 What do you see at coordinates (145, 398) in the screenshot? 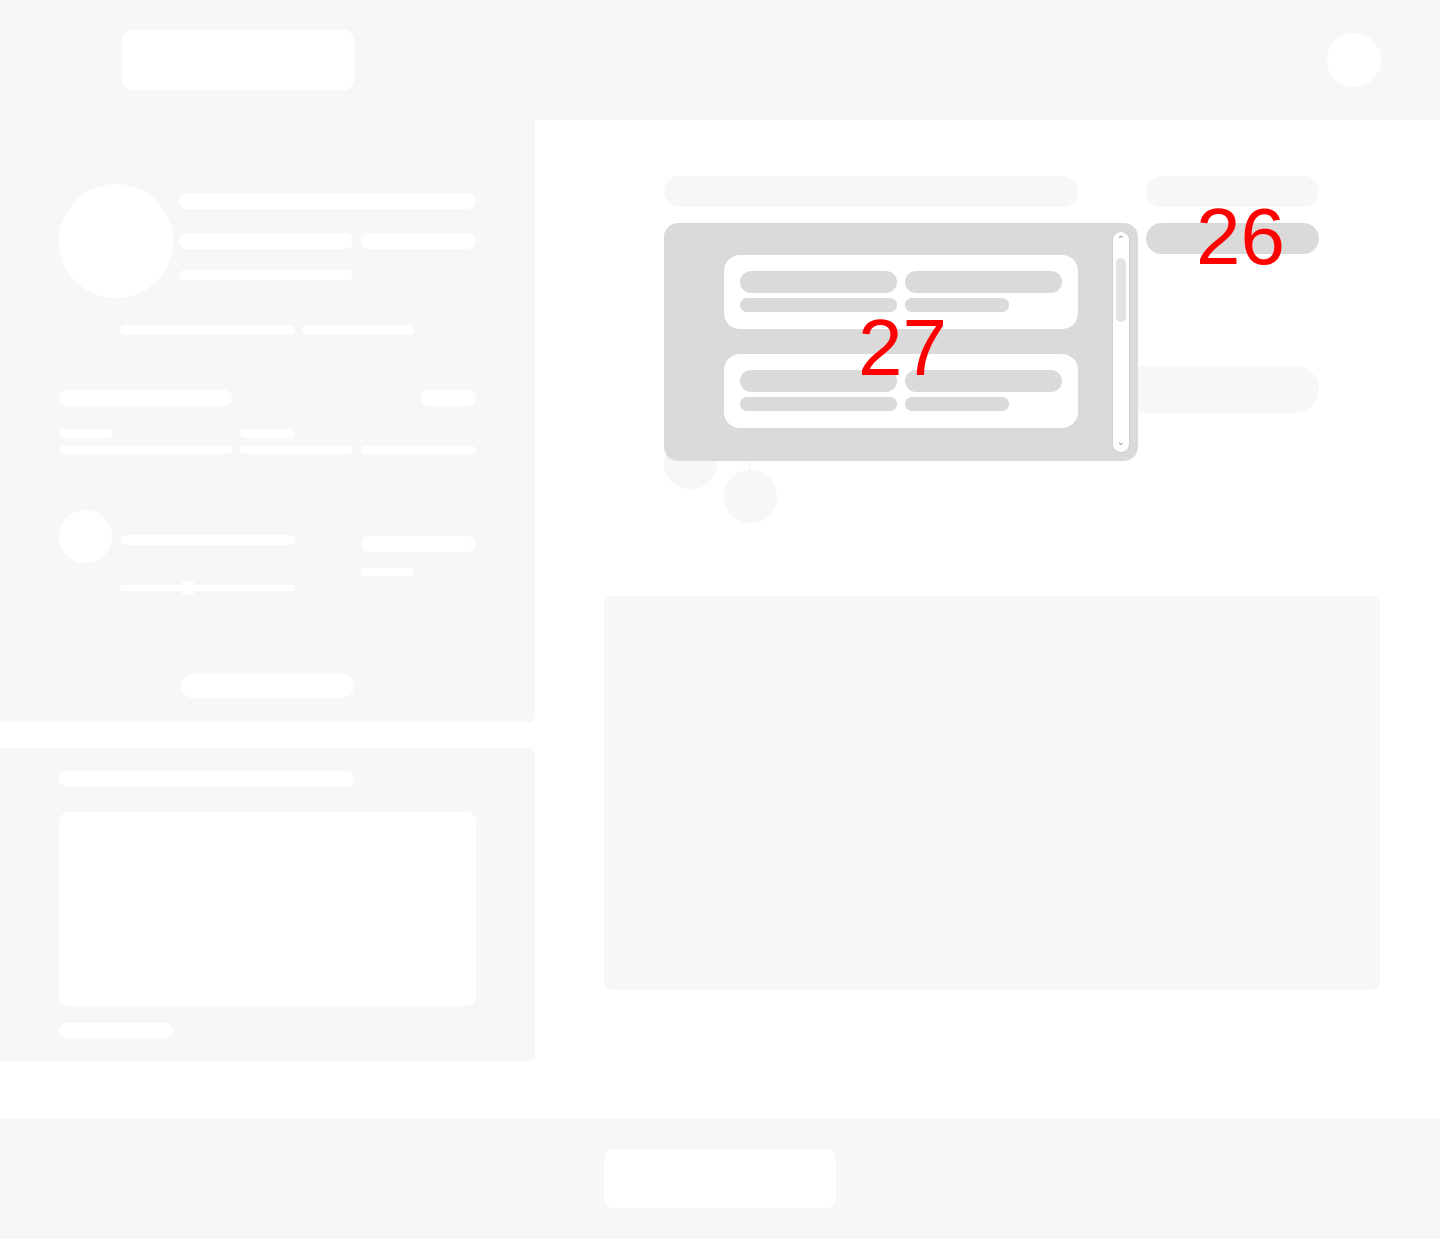
I see `section-heading-placeholder` at bounding box center [145, 398].